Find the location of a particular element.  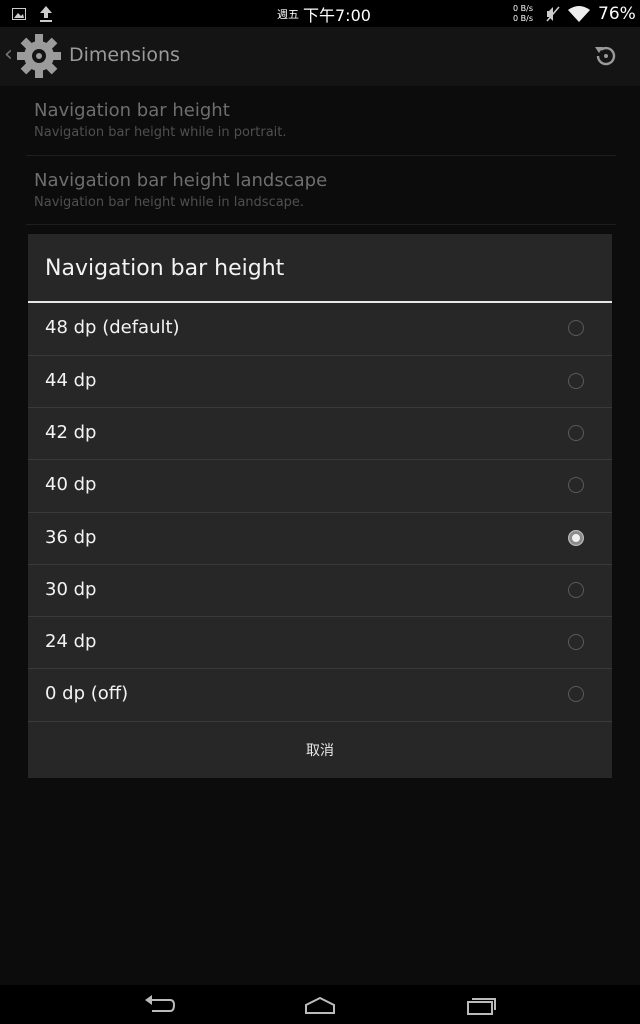

radio-button-selected is located at coordinates (576, 538).